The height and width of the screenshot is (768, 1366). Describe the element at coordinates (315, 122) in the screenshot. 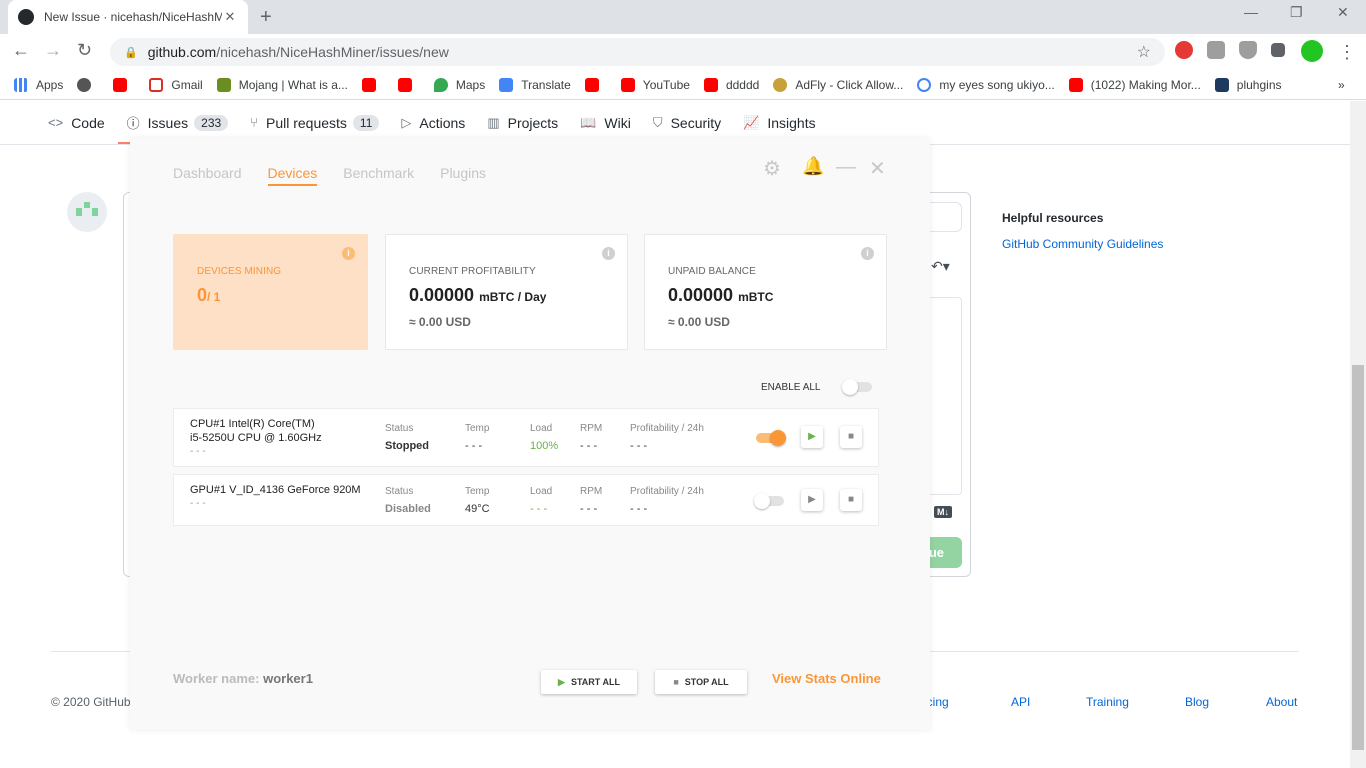

I see `nav-pull-requests: ⑂ Pull requests 11` at that location.